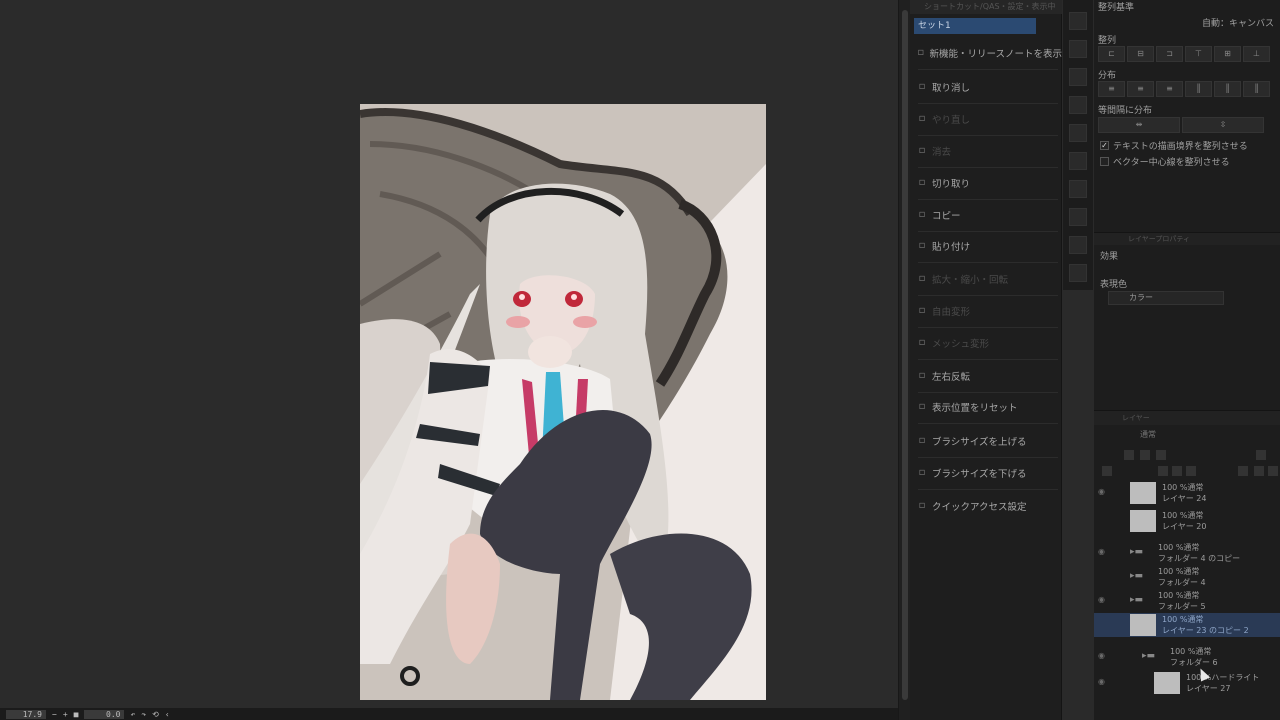  I want to click on flip-horizontal-icon: ‹, so click(167, 714).